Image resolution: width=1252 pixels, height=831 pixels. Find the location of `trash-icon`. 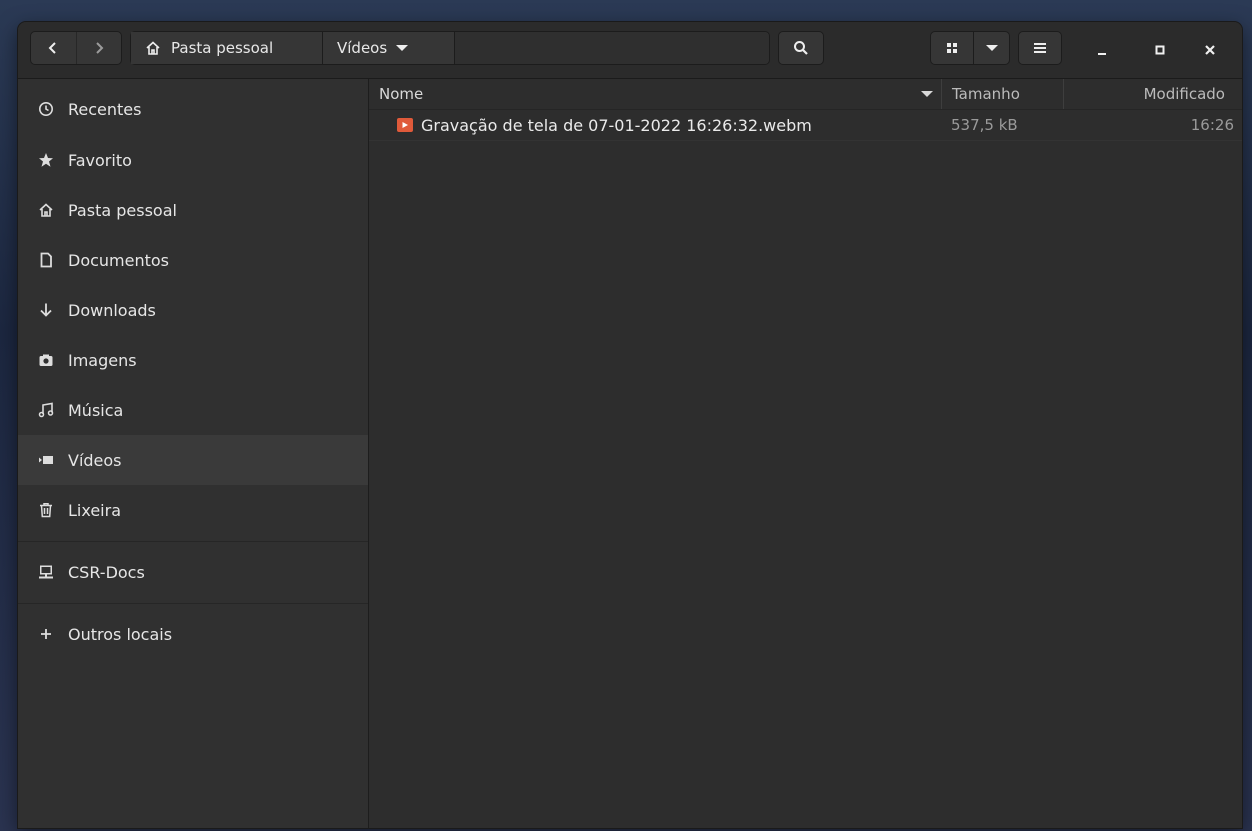

trash-icon is located at coordinates (46, 510).